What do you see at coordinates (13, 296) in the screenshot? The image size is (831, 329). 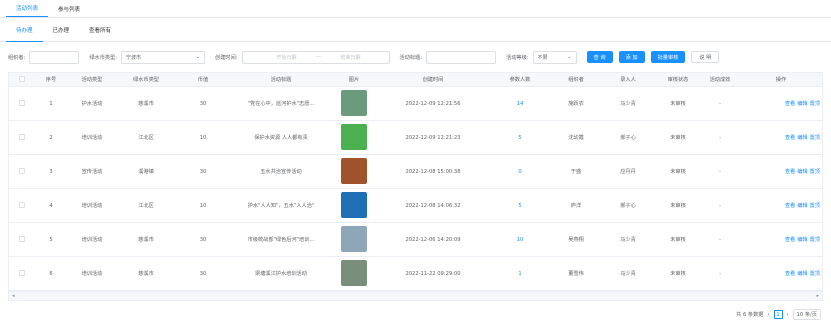 I see `scroll-left-icon: ◂` at bounding box center [13, 296].